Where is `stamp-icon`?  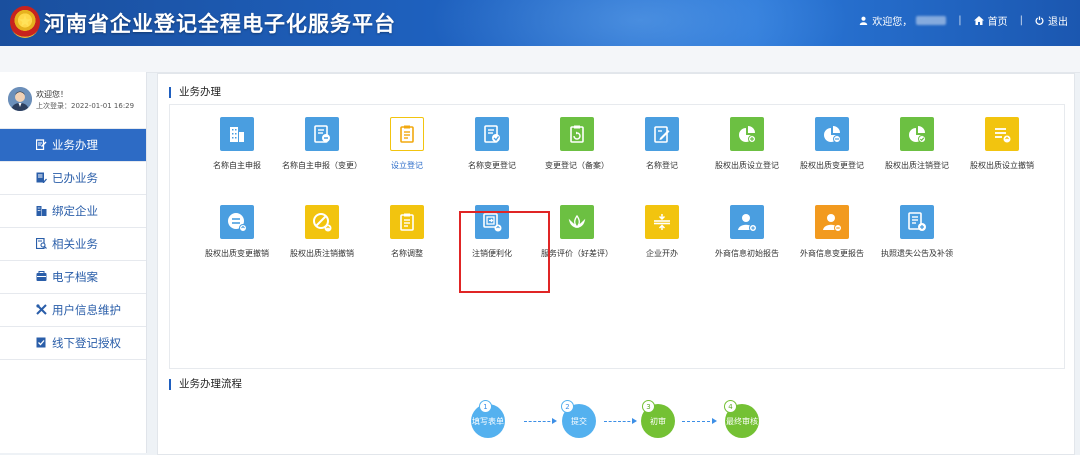
stamp-icon is located at coordinates (41, 342).